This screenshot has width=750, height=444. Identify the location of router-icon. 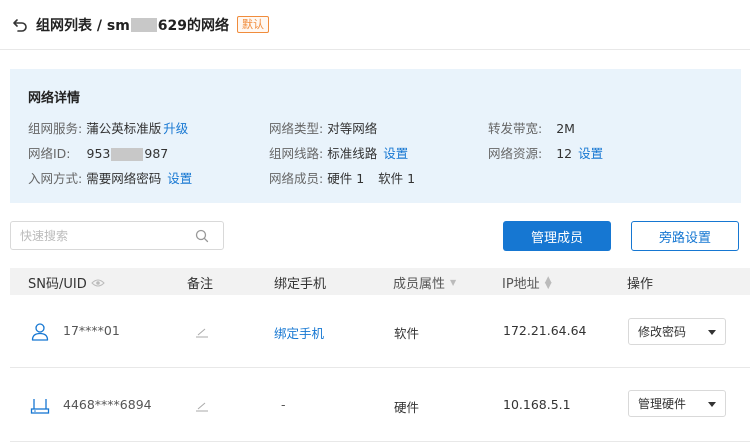
(40, 406).